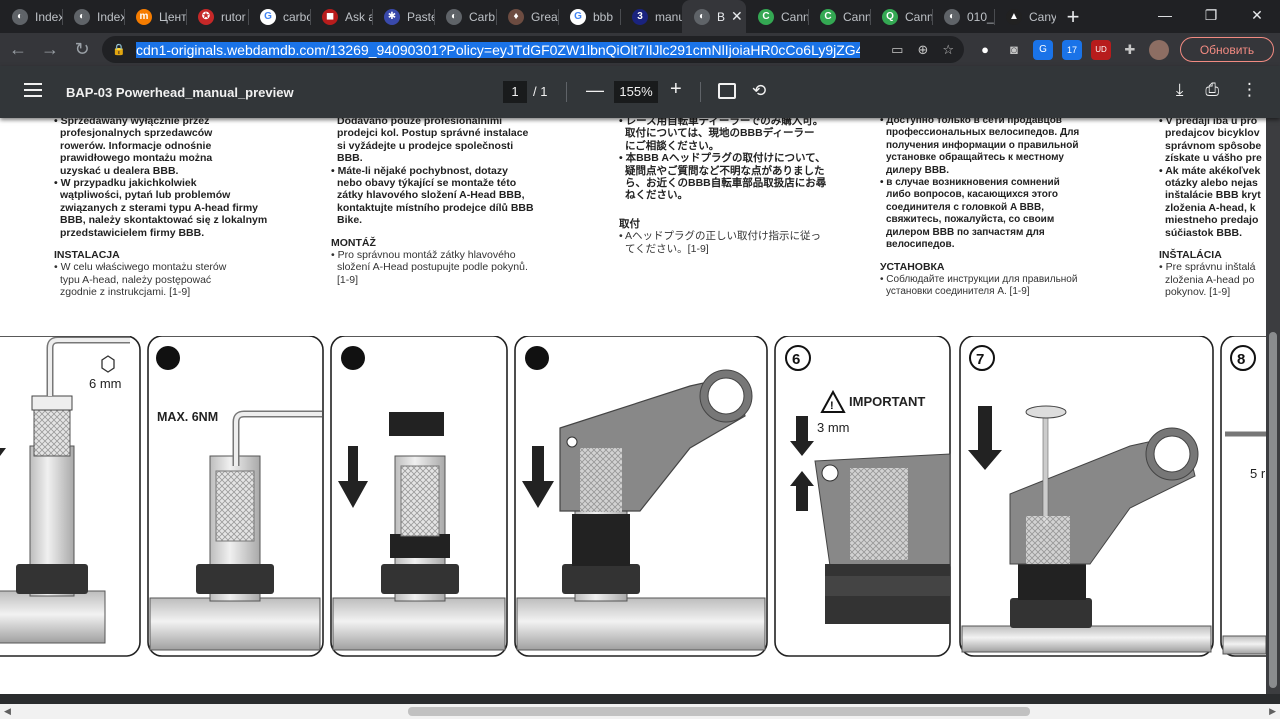 The width and height of the screenshot is (1280, 719). Describe the element at coordinates (105, 383) in the screenshot. I see `hex-size-label: 6 mm` at that location.